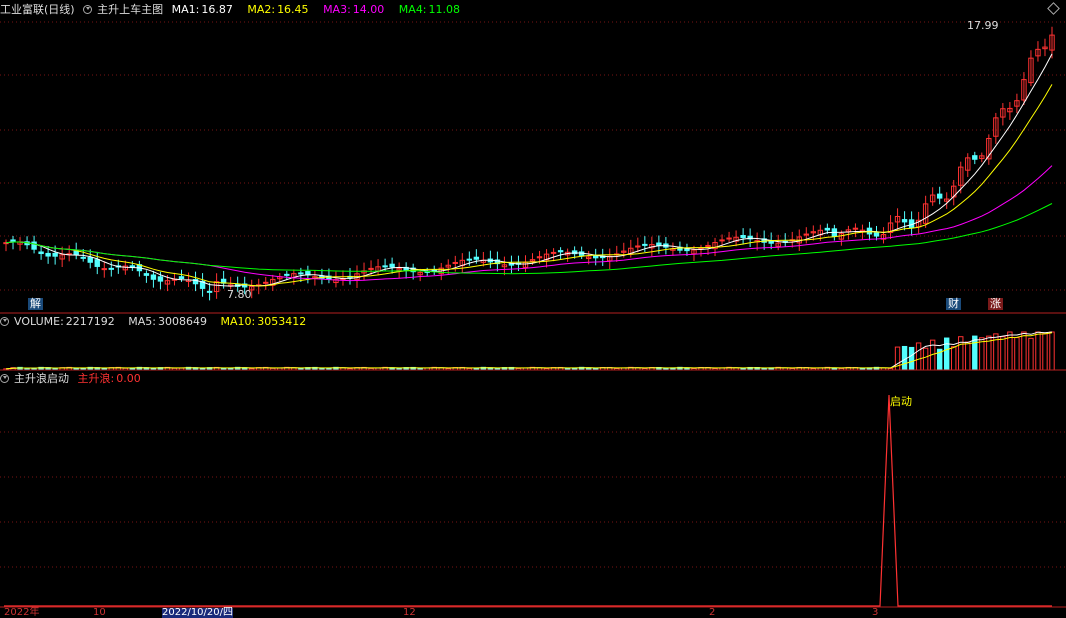  I want to click on vol-ma5-label: MA5: 3008649, so click(168, 321).